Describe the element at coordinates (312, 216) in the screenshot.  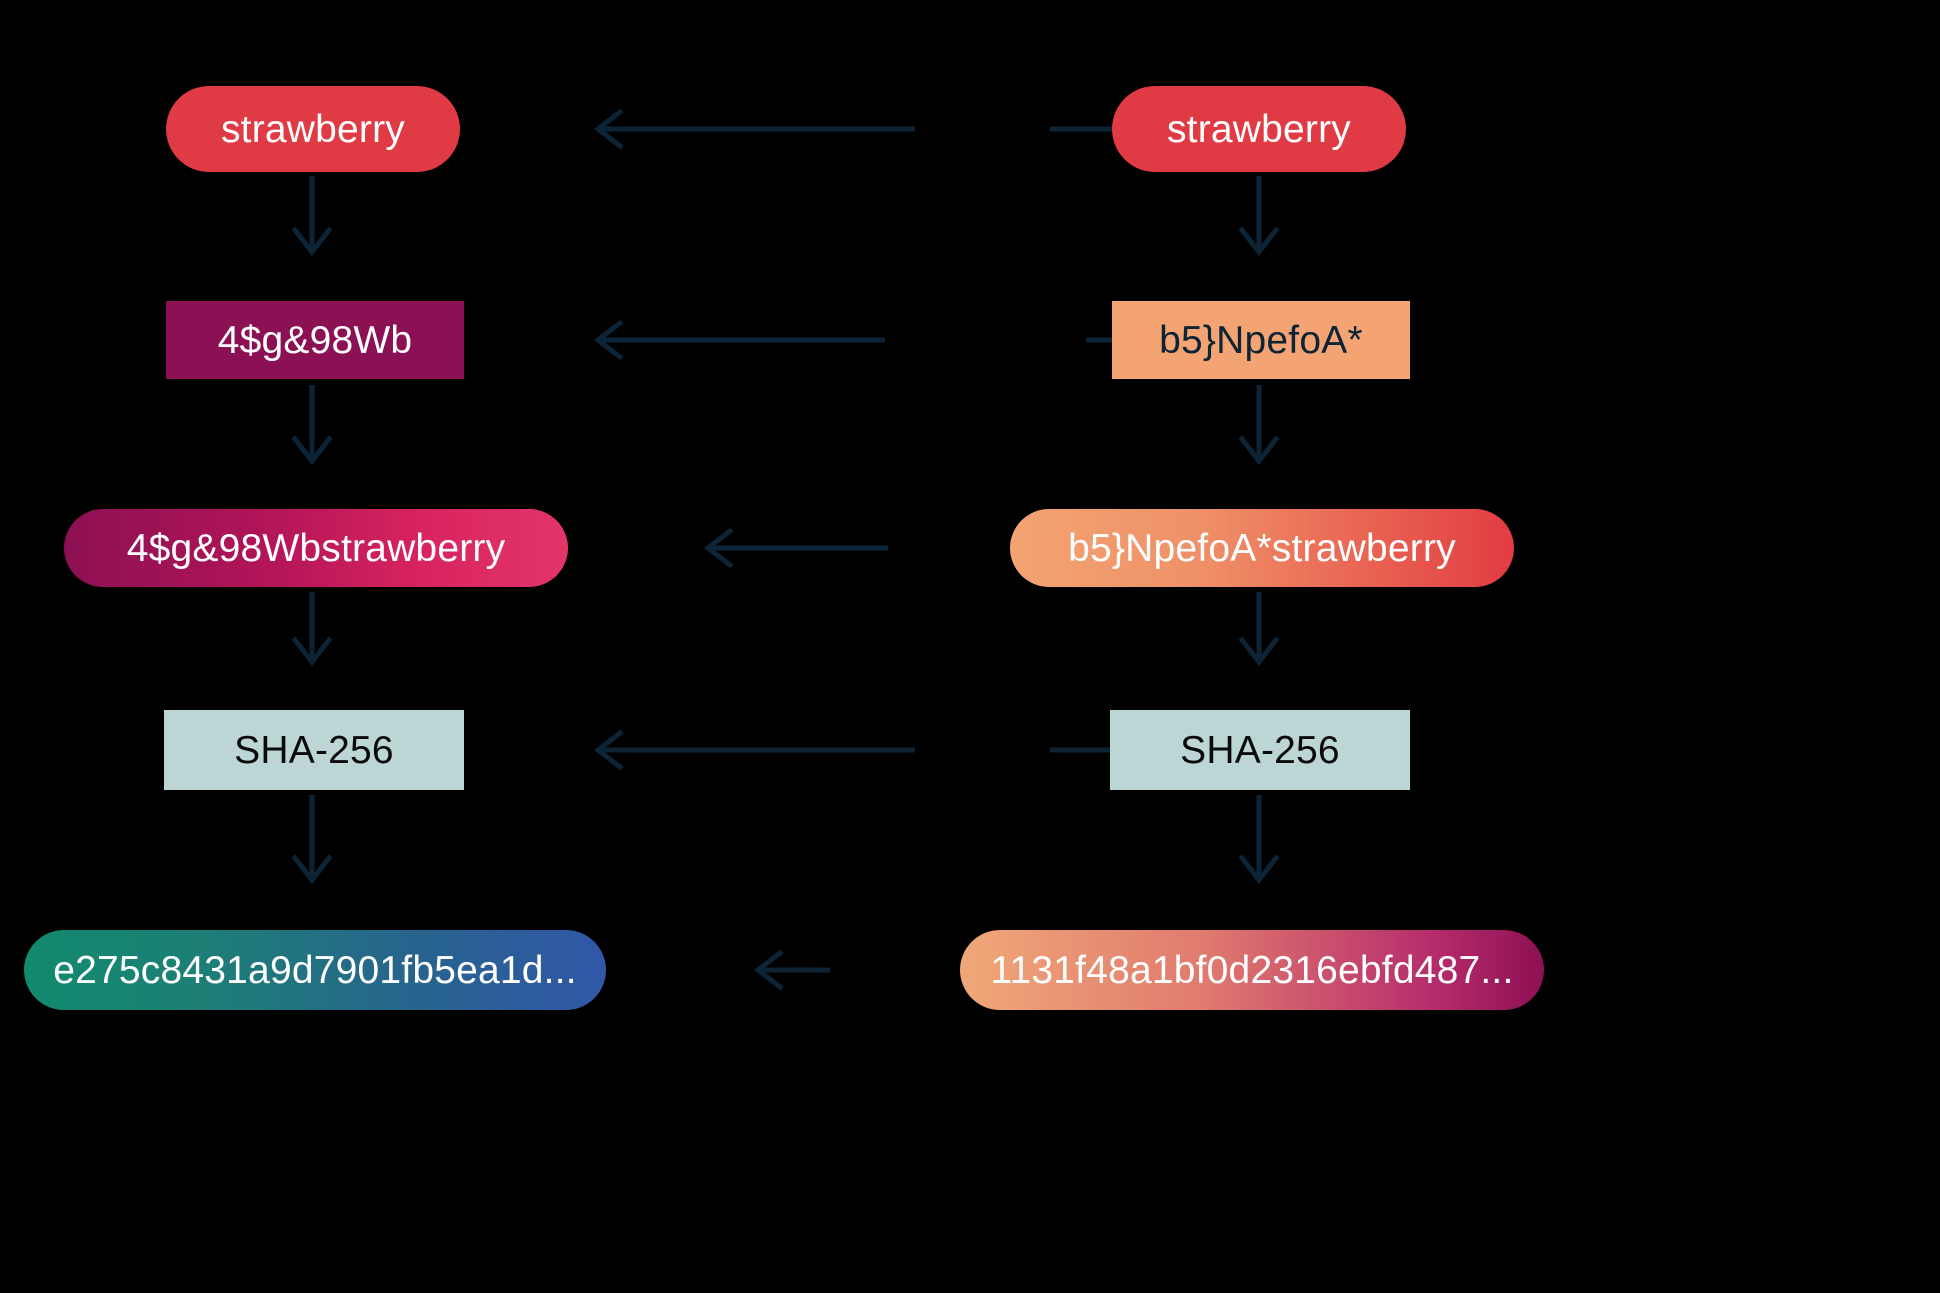
I see `arrow-left-plaintext-to-salt` at that location.